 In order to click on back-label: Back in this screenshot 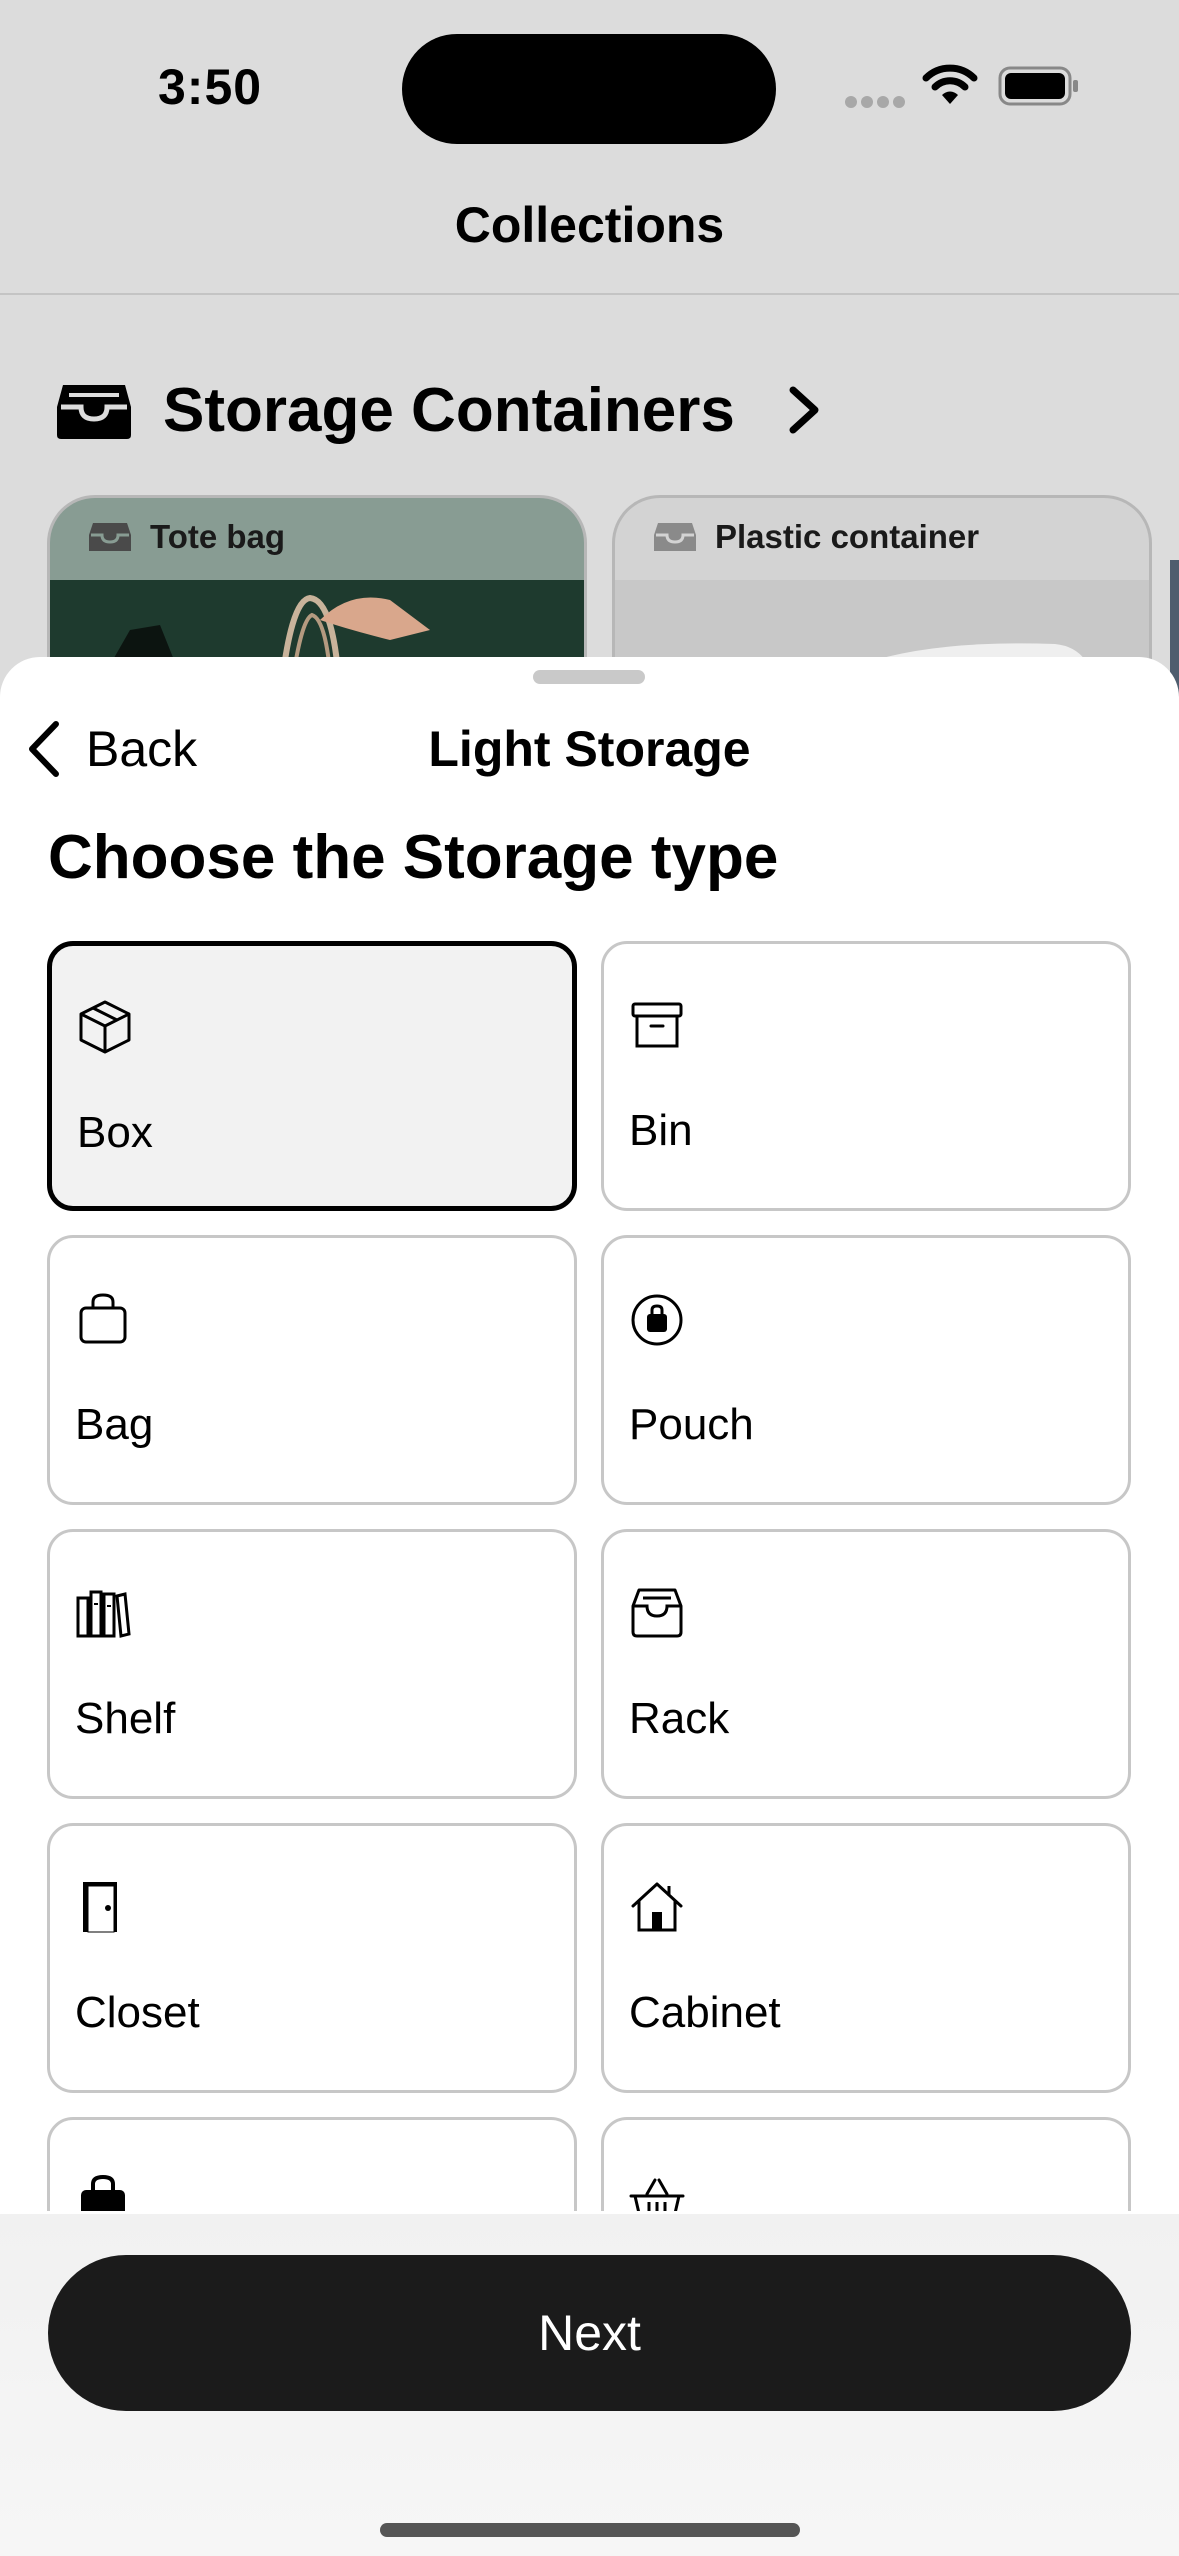, I will do `click(142, 749)`.